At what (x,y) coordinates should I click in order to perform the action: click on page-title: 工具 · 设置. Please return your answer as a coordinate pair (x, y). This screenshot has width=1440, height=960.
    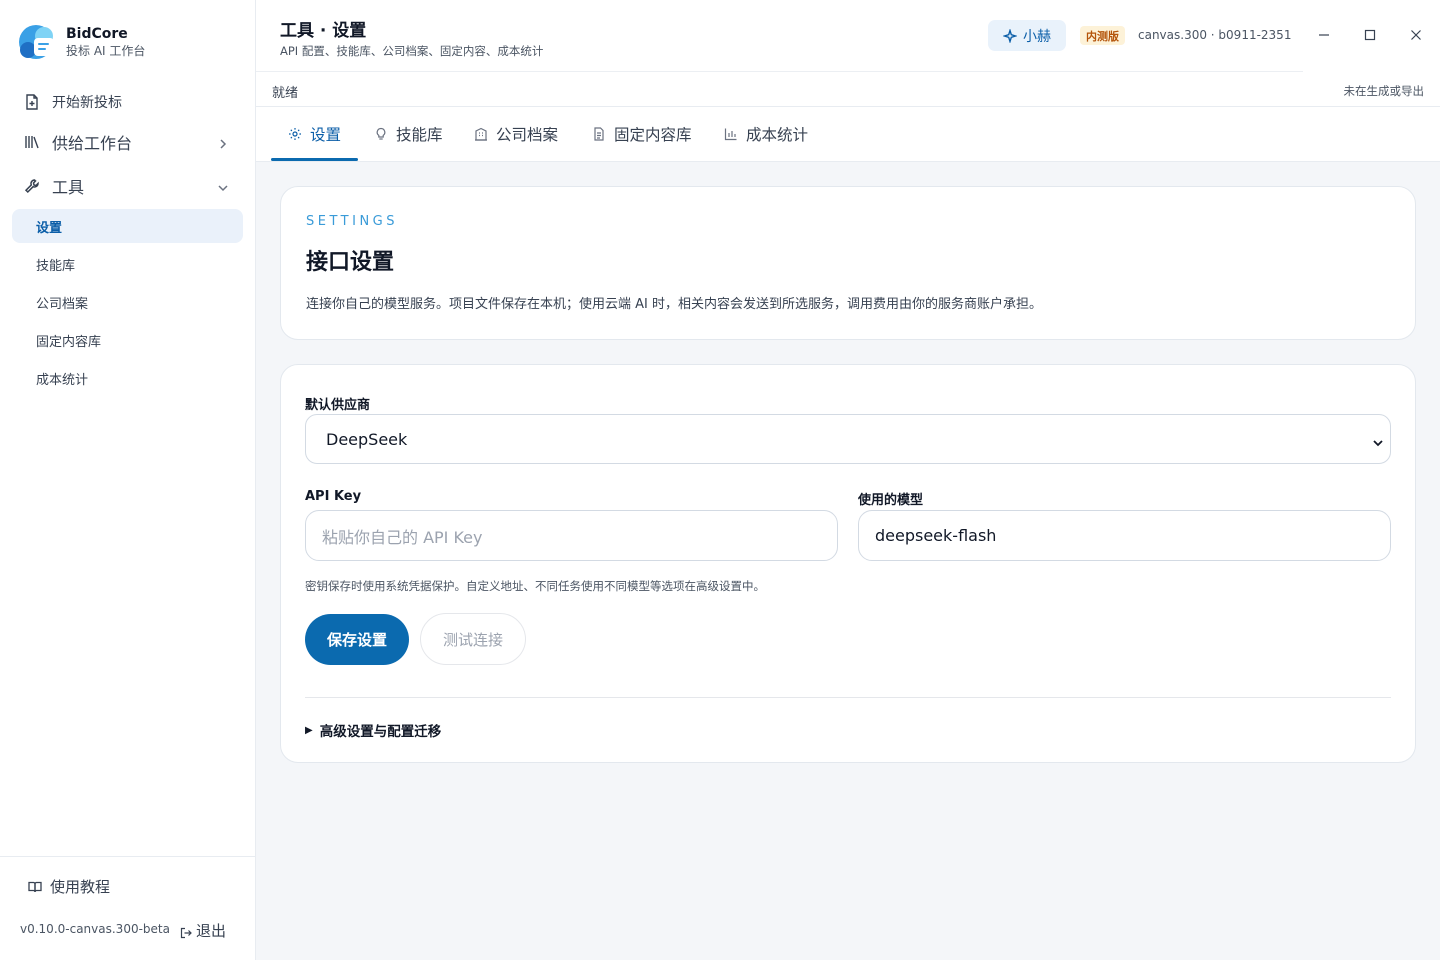
    Looking at the image, I should click on (323, 31).